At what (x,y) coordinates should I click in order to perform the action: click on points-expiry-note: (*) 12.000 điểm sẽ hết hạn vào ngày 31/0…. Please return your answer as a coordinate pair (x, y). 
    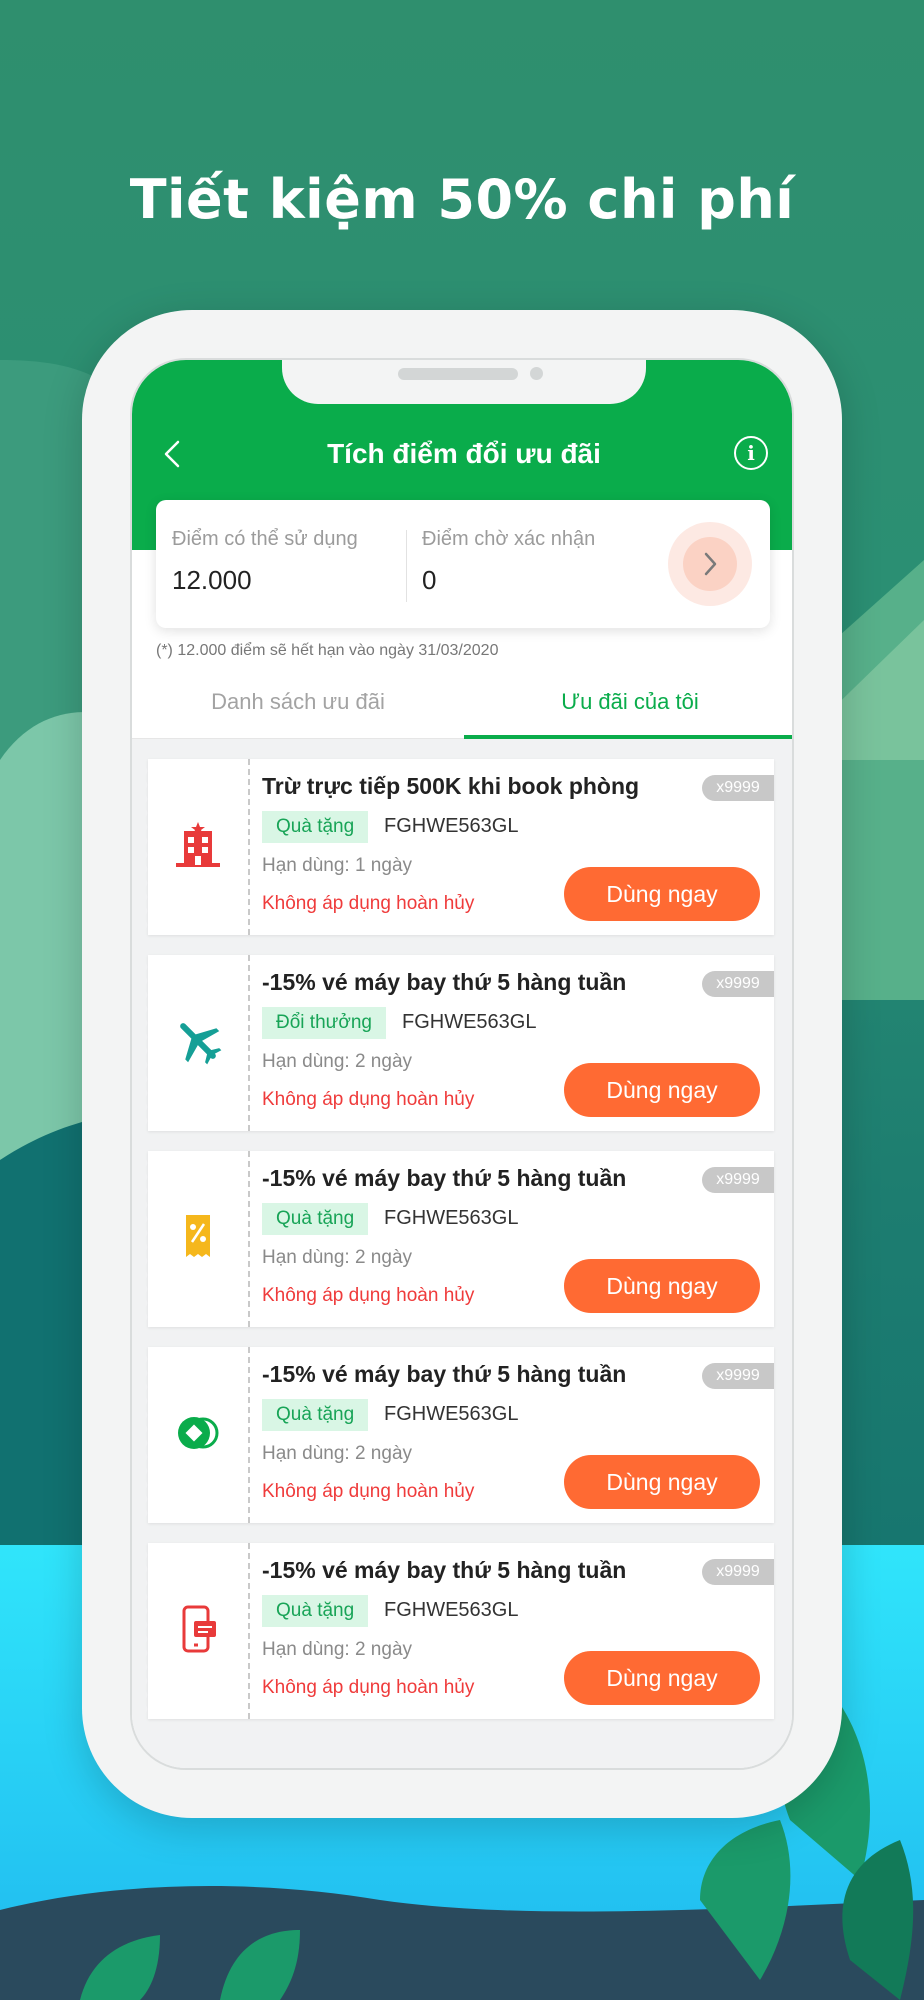
    Looking at the image, I should click on (327, 650).